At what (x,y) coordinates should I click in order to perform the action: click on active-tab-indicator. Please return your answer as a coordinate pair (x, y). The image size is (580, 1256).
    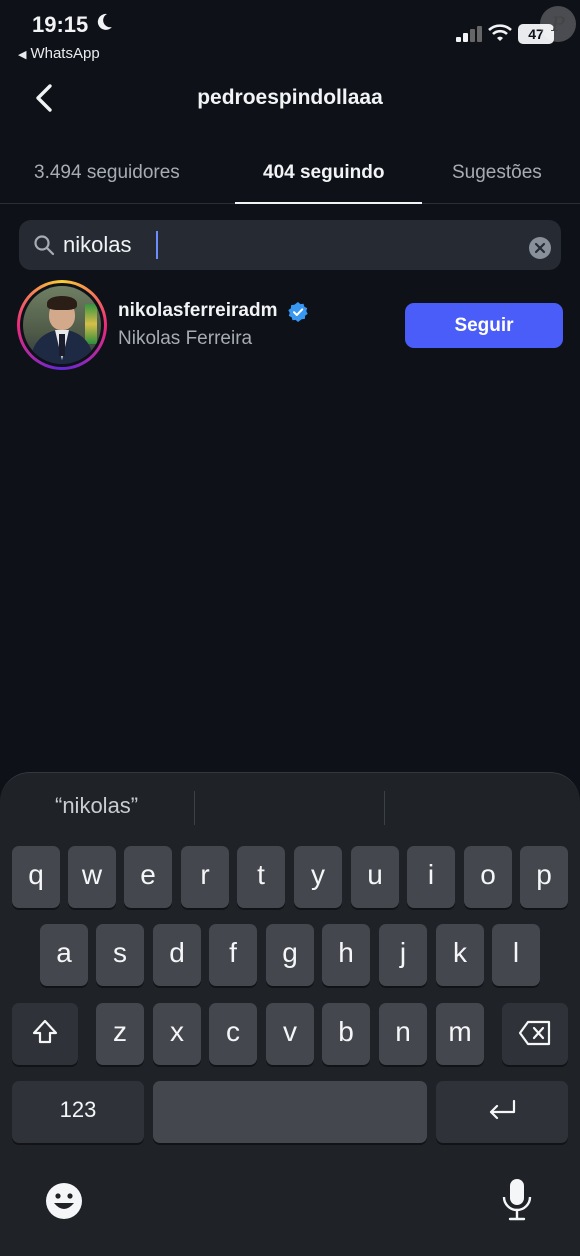
    Looking at the image, I should click on (328, 203).